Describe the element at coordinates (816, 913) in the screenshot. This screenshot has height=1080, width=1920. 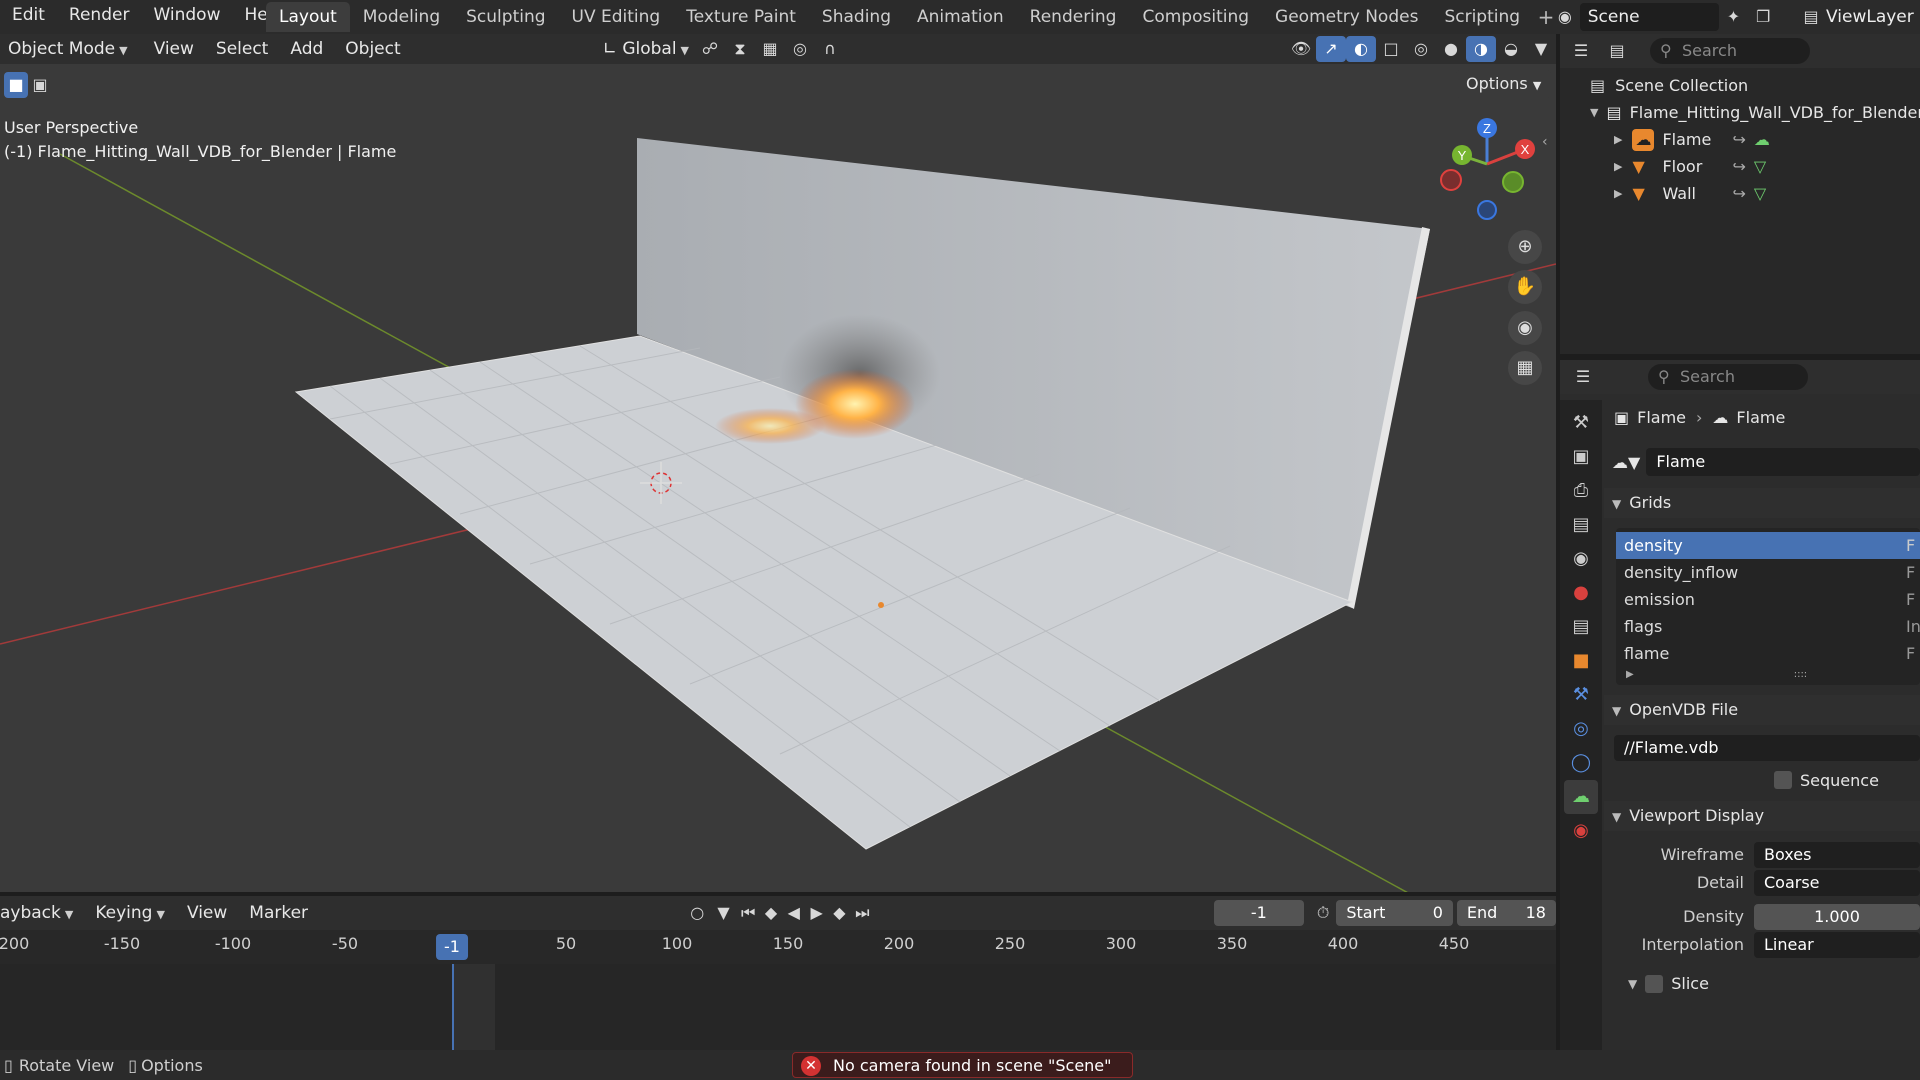
I see `play-icon: ▶` at that location.